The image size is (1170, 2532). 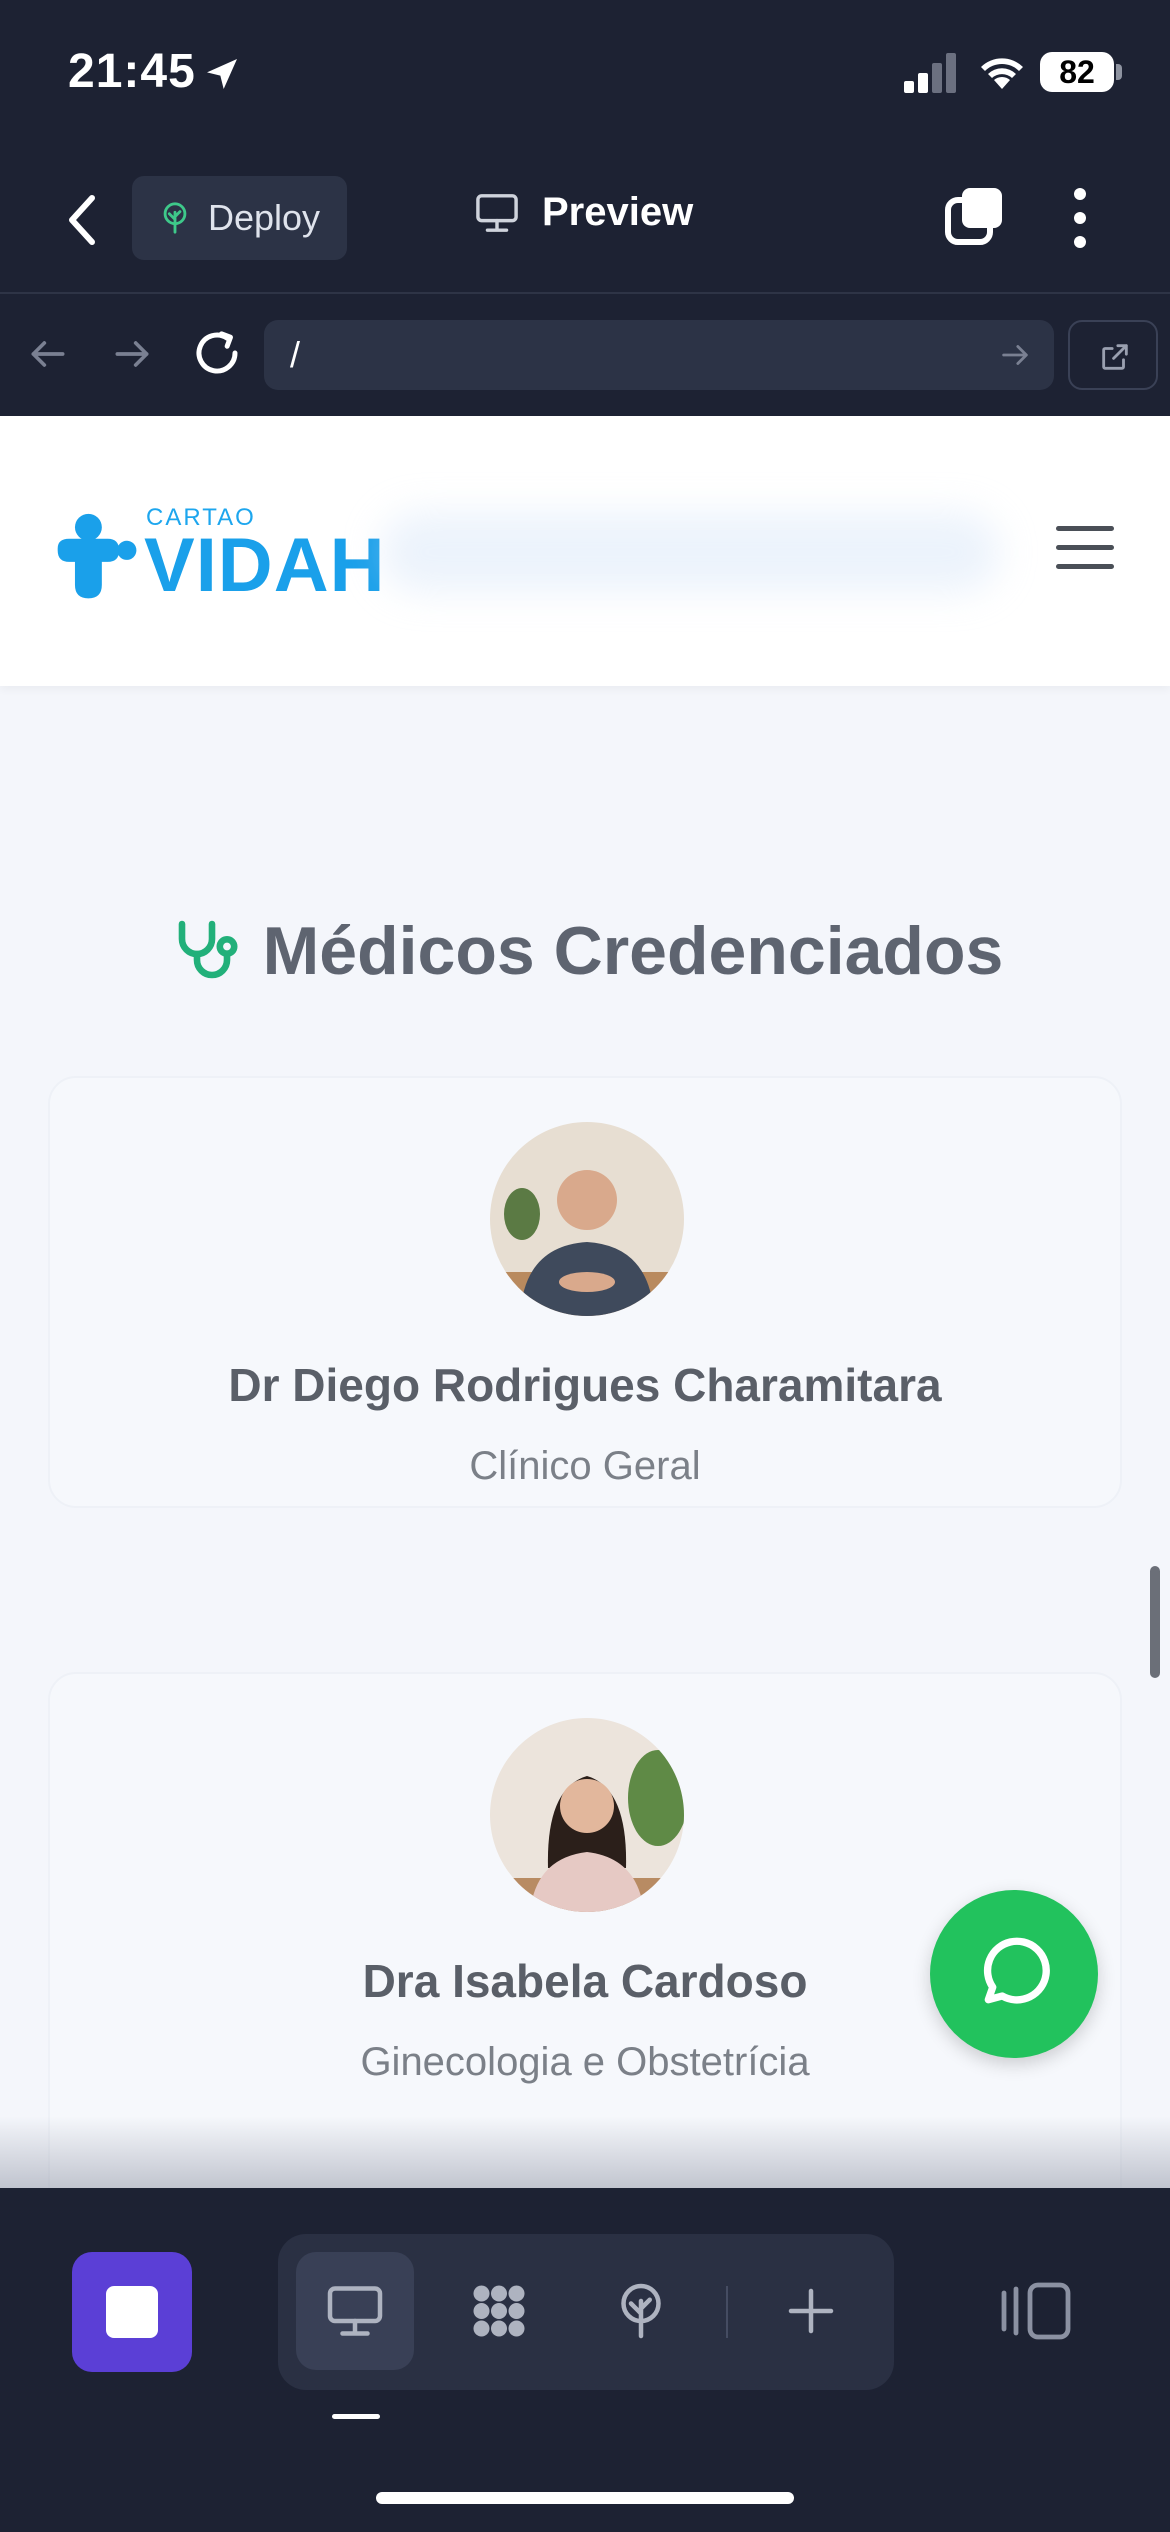 I want to click on stop-icon, so click(x=132, y=2312).